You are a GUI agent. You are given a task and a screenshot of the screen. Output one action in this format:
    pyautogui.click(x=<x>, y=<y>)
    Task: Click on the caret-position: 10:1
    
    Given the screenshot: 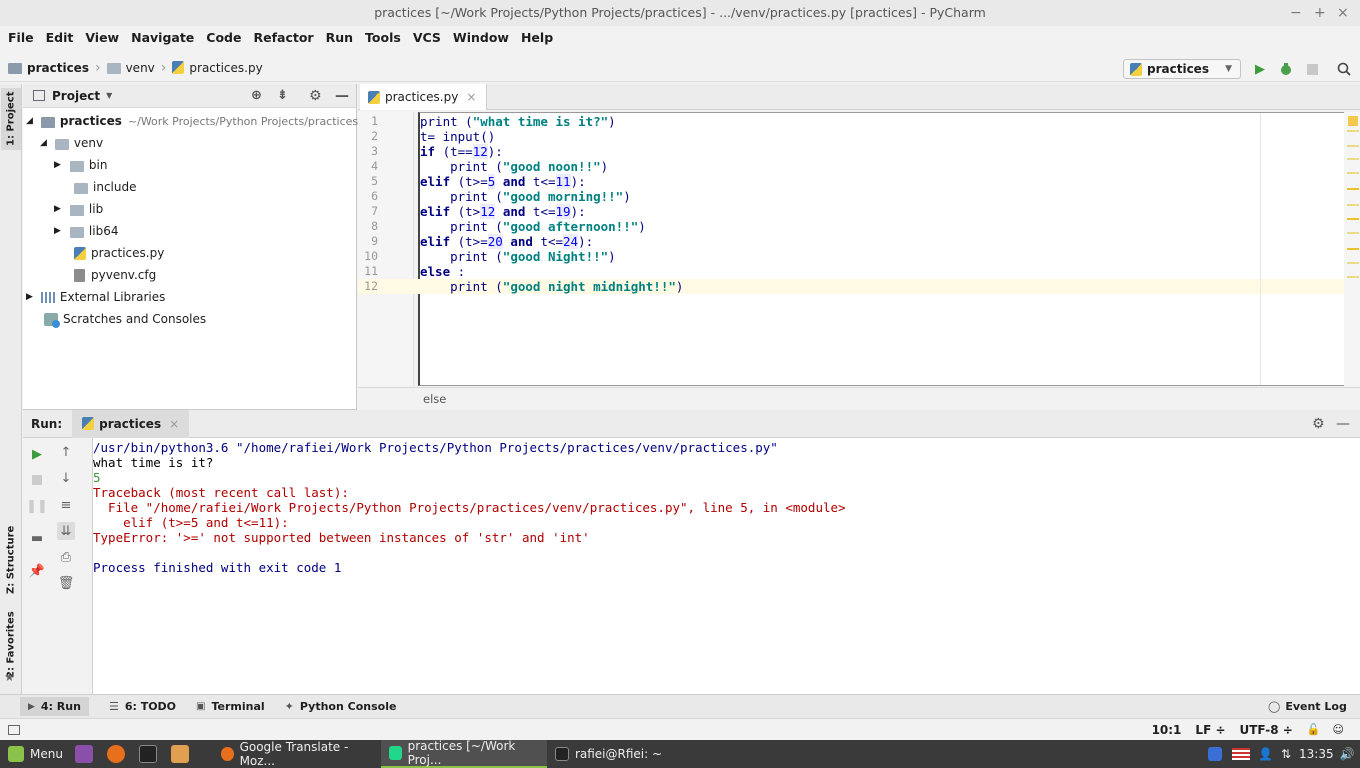 What is the action you would take?
    pyautogui.click(x=1167, y=730)
    